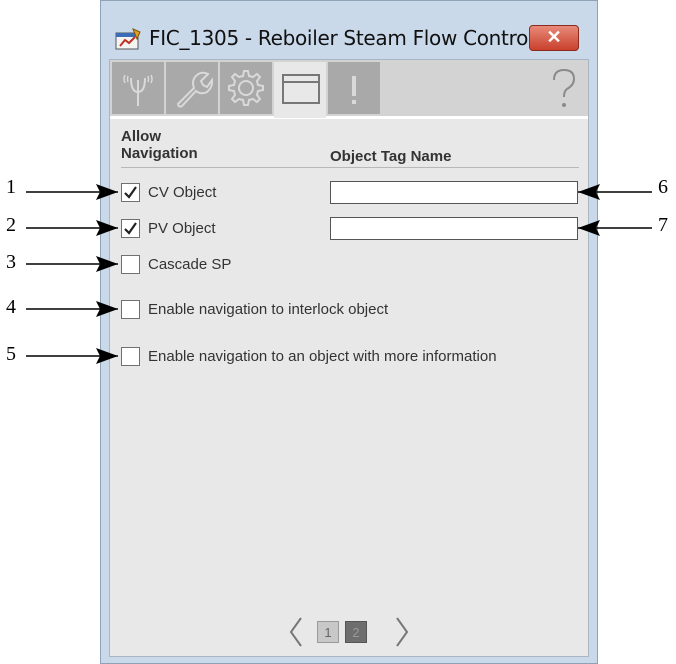 The image size is (676, 664). I want to click on tab-bar, so click(349, 89).